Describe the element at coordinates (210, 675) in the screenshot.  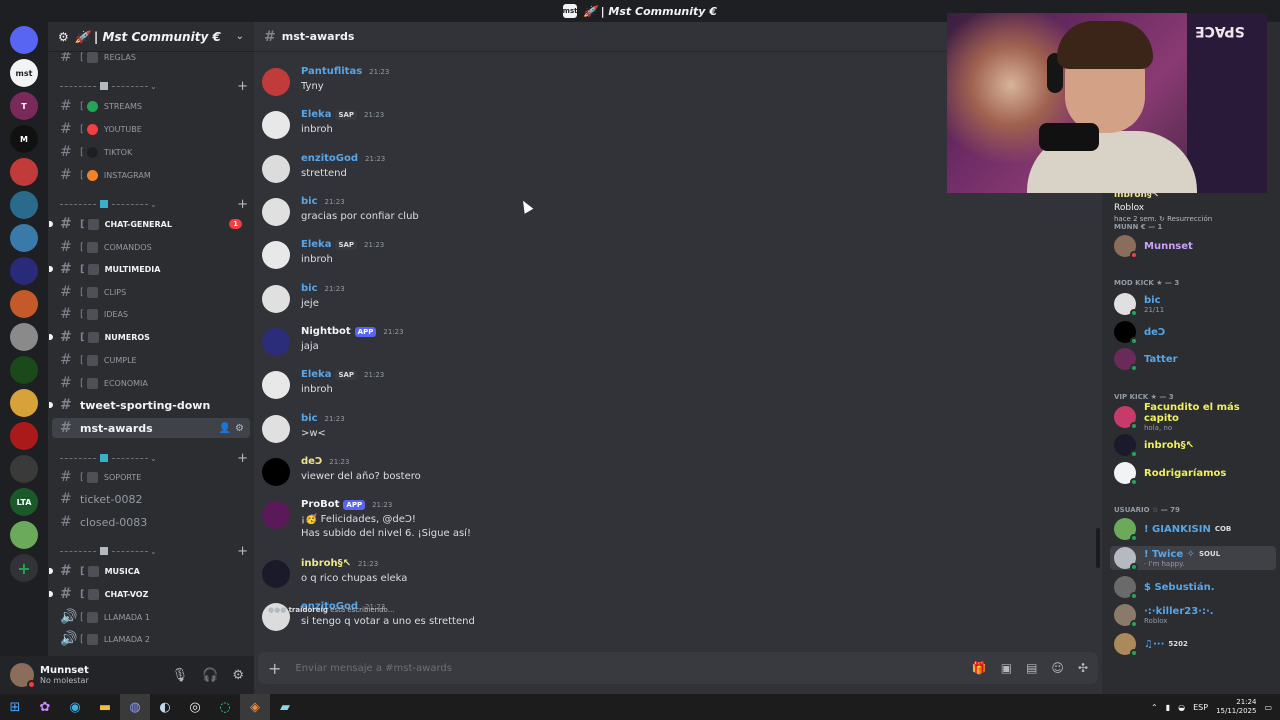
I see `headphones-icon: 🎧` at that location.